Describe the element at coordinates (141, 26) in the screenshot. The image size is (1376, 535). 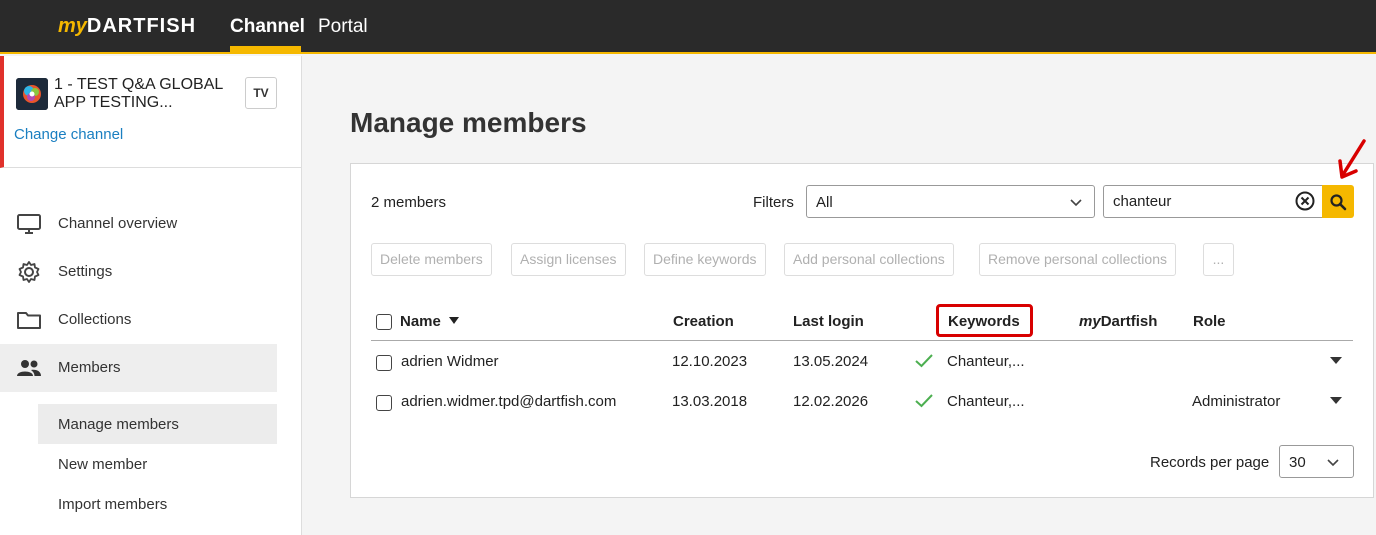
I see `logo-brand: DARTFISH` at that location.